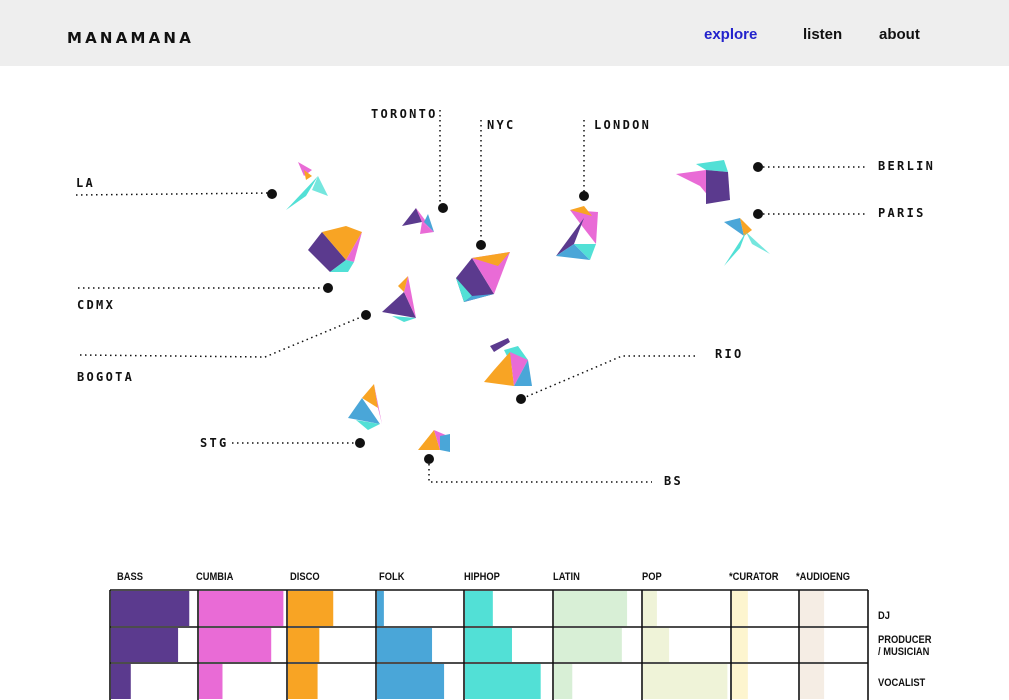 The image size is (1009, 700). What do you see at coordinates (150, 608) in the screenshot?
I see `cell-bar-bass-row1` at bounding box center [150, 608].